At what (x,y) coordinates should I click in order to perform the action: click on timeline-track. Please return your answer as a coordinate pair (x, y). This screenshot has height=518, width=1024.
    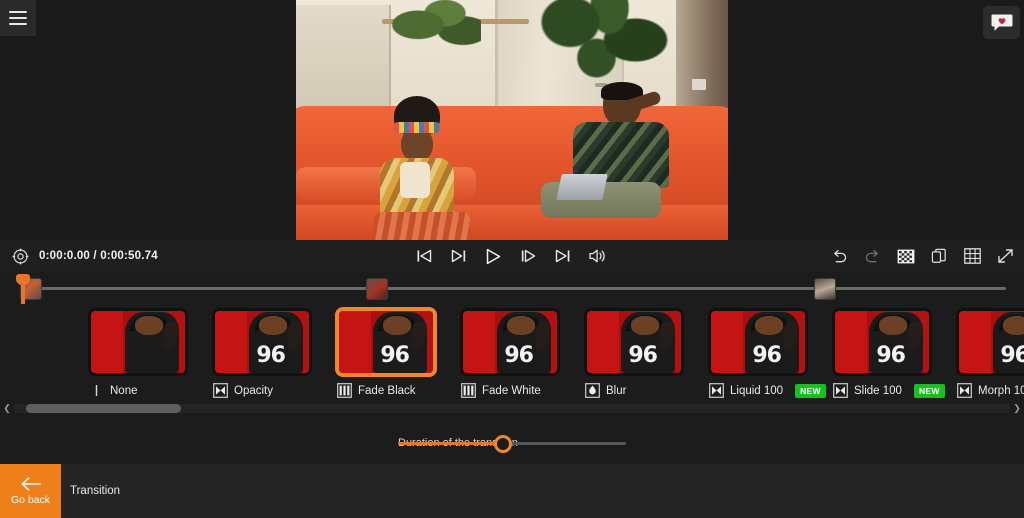
    Looking at the image, I should click on (517, 288).